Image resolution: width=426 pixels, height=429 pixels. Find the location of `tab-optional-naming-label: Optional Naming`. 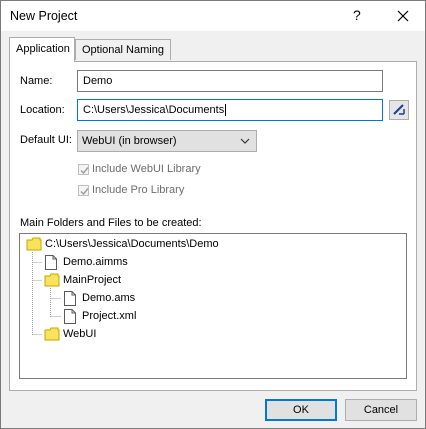

tab-optional-naming-label: Optional Naming is located at coordinates (123, 50).